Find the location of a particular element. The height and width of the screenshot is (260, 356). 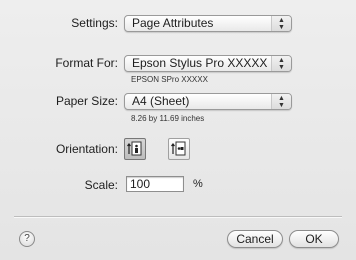

paper-size-label: Paper Size: is located at coordinates (86, 101).